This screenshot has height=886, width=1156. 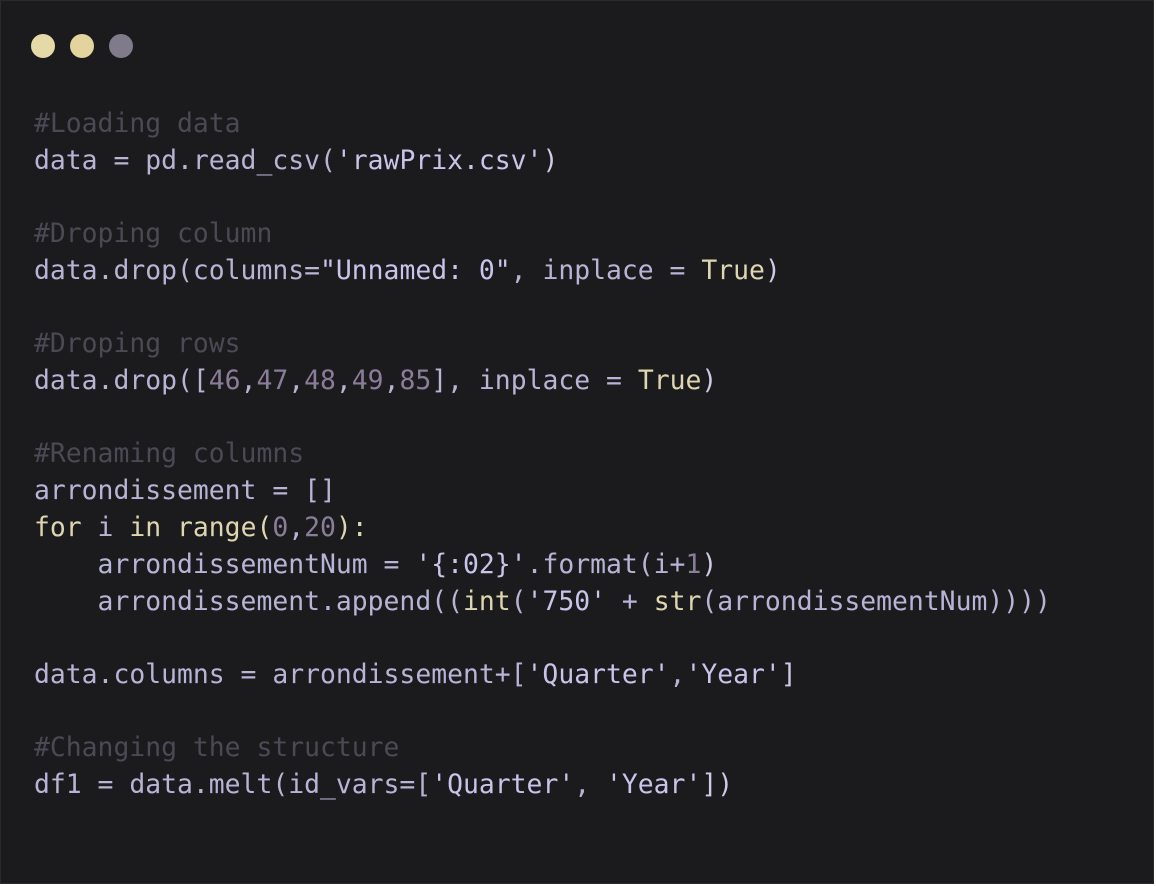 I want to click on code-line: arrondissementNum = '{:02}'.format(i+1), so click(x=584, y=564).